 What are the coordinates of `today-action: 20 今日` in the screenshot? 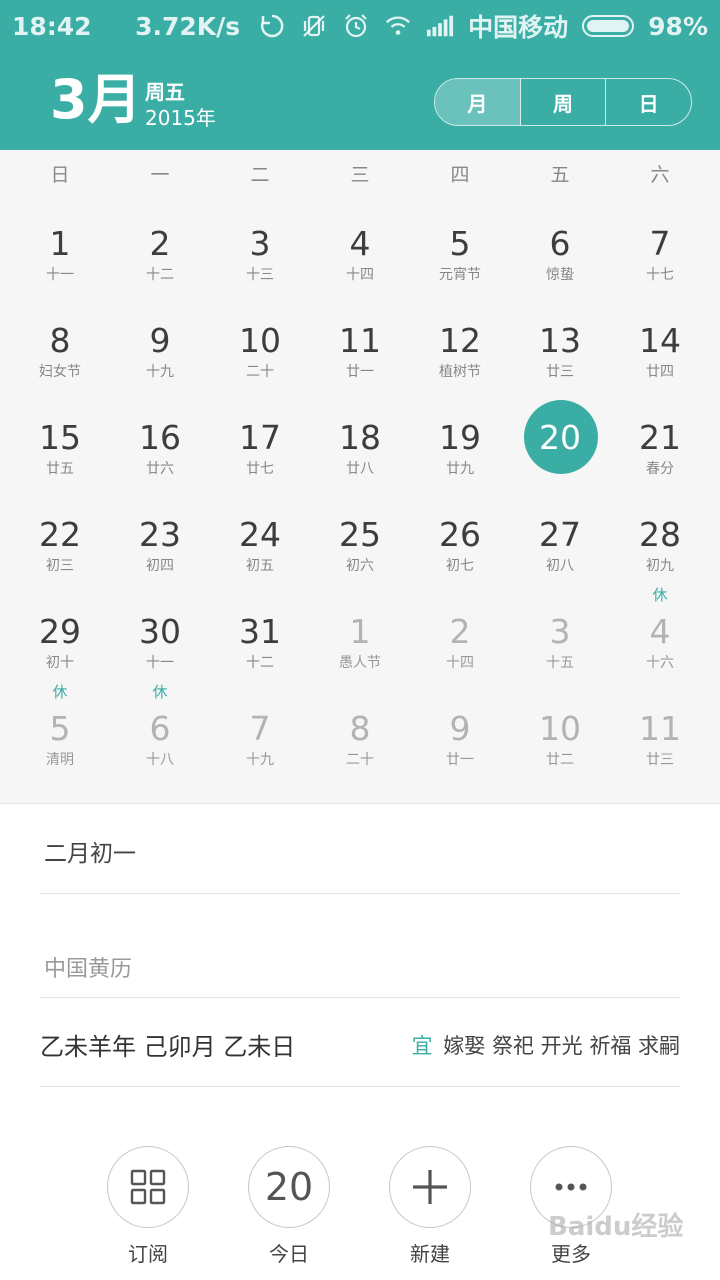 It's located at (289, 1206).